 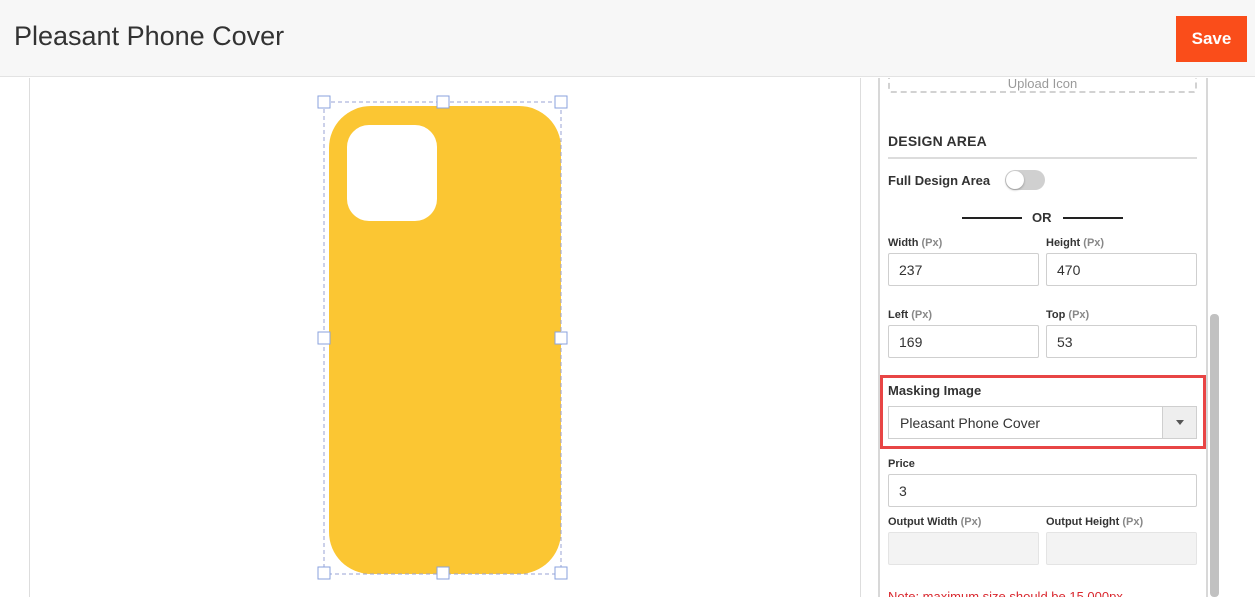 What do you see at coordinates (1068, 315) in the screenshot?
I see `top-label: Top (Px)` at bounding box center [1068, 315].